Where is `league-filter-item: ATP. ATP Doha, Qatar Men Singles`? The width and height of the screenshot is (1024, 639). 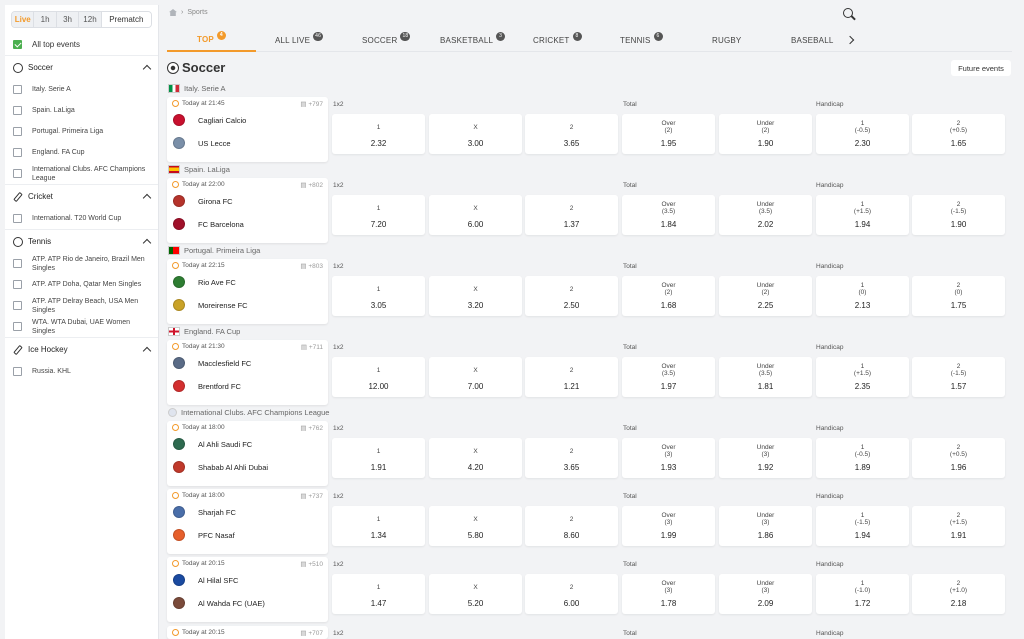 league-filter-item: ATP. ATP Doha, Qatar Men Singles is located at coordinates (81, 284).